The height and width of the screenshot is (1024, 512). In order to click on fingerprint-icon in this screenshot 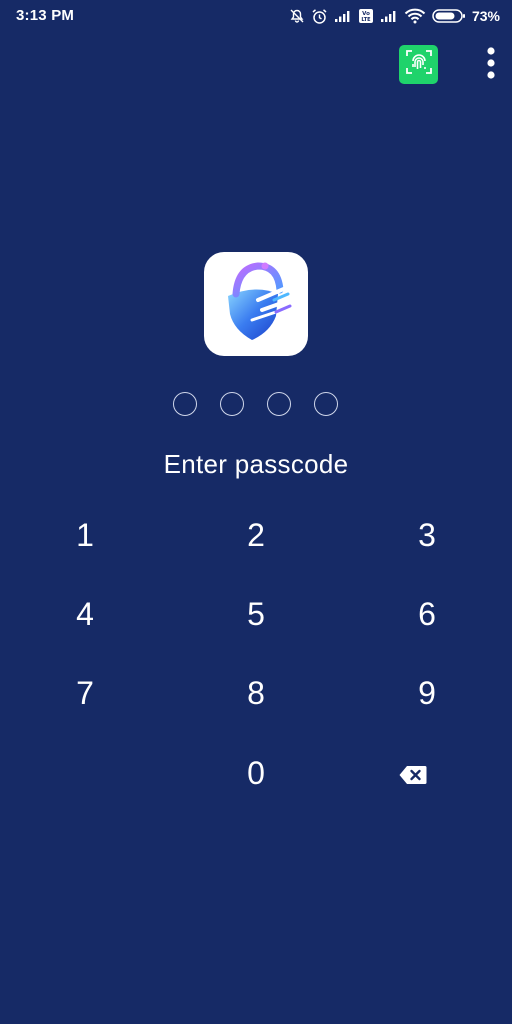, I will do `click(419, 64)`.